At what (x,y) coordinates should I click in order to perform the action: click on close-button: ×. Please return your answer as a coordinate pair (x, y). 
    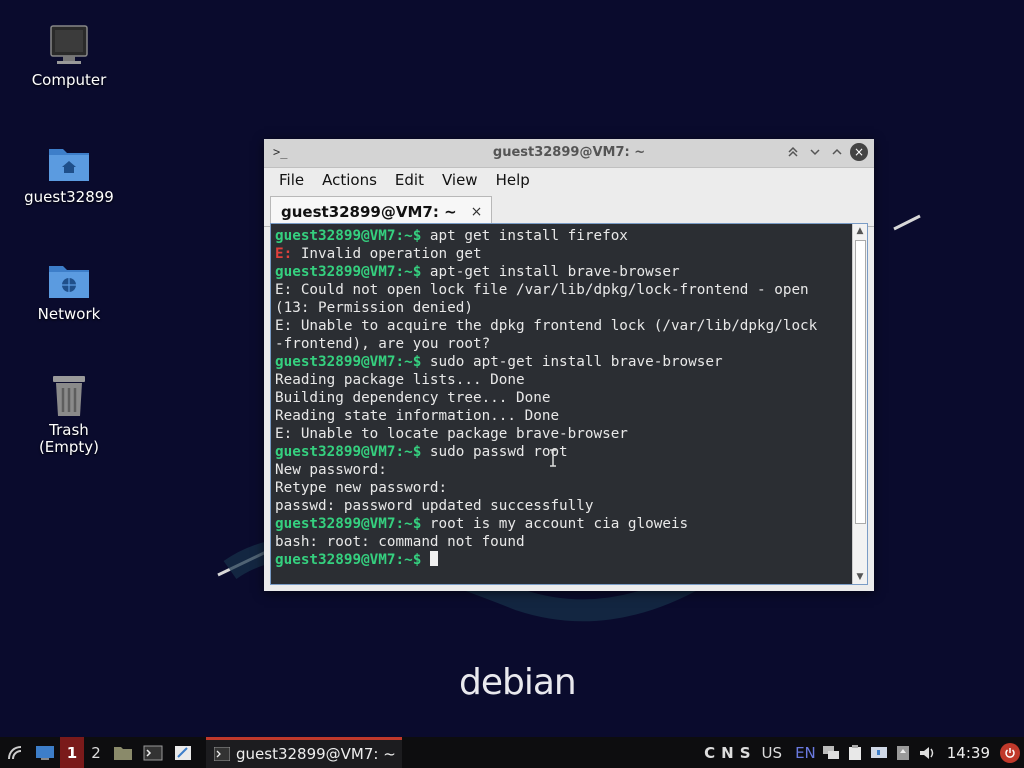
    Looking at the image, I should click on (859, 152).